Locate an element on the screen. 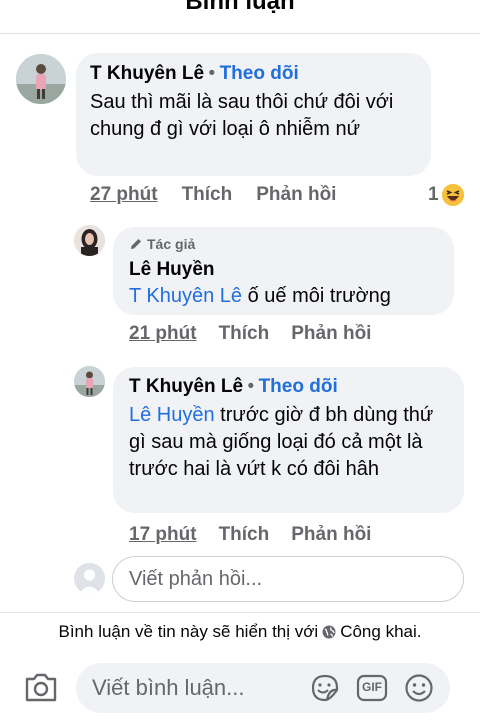 This screenshot has height=721, width=480. comment-time: 27 phút is located at coordinates (124, 195).